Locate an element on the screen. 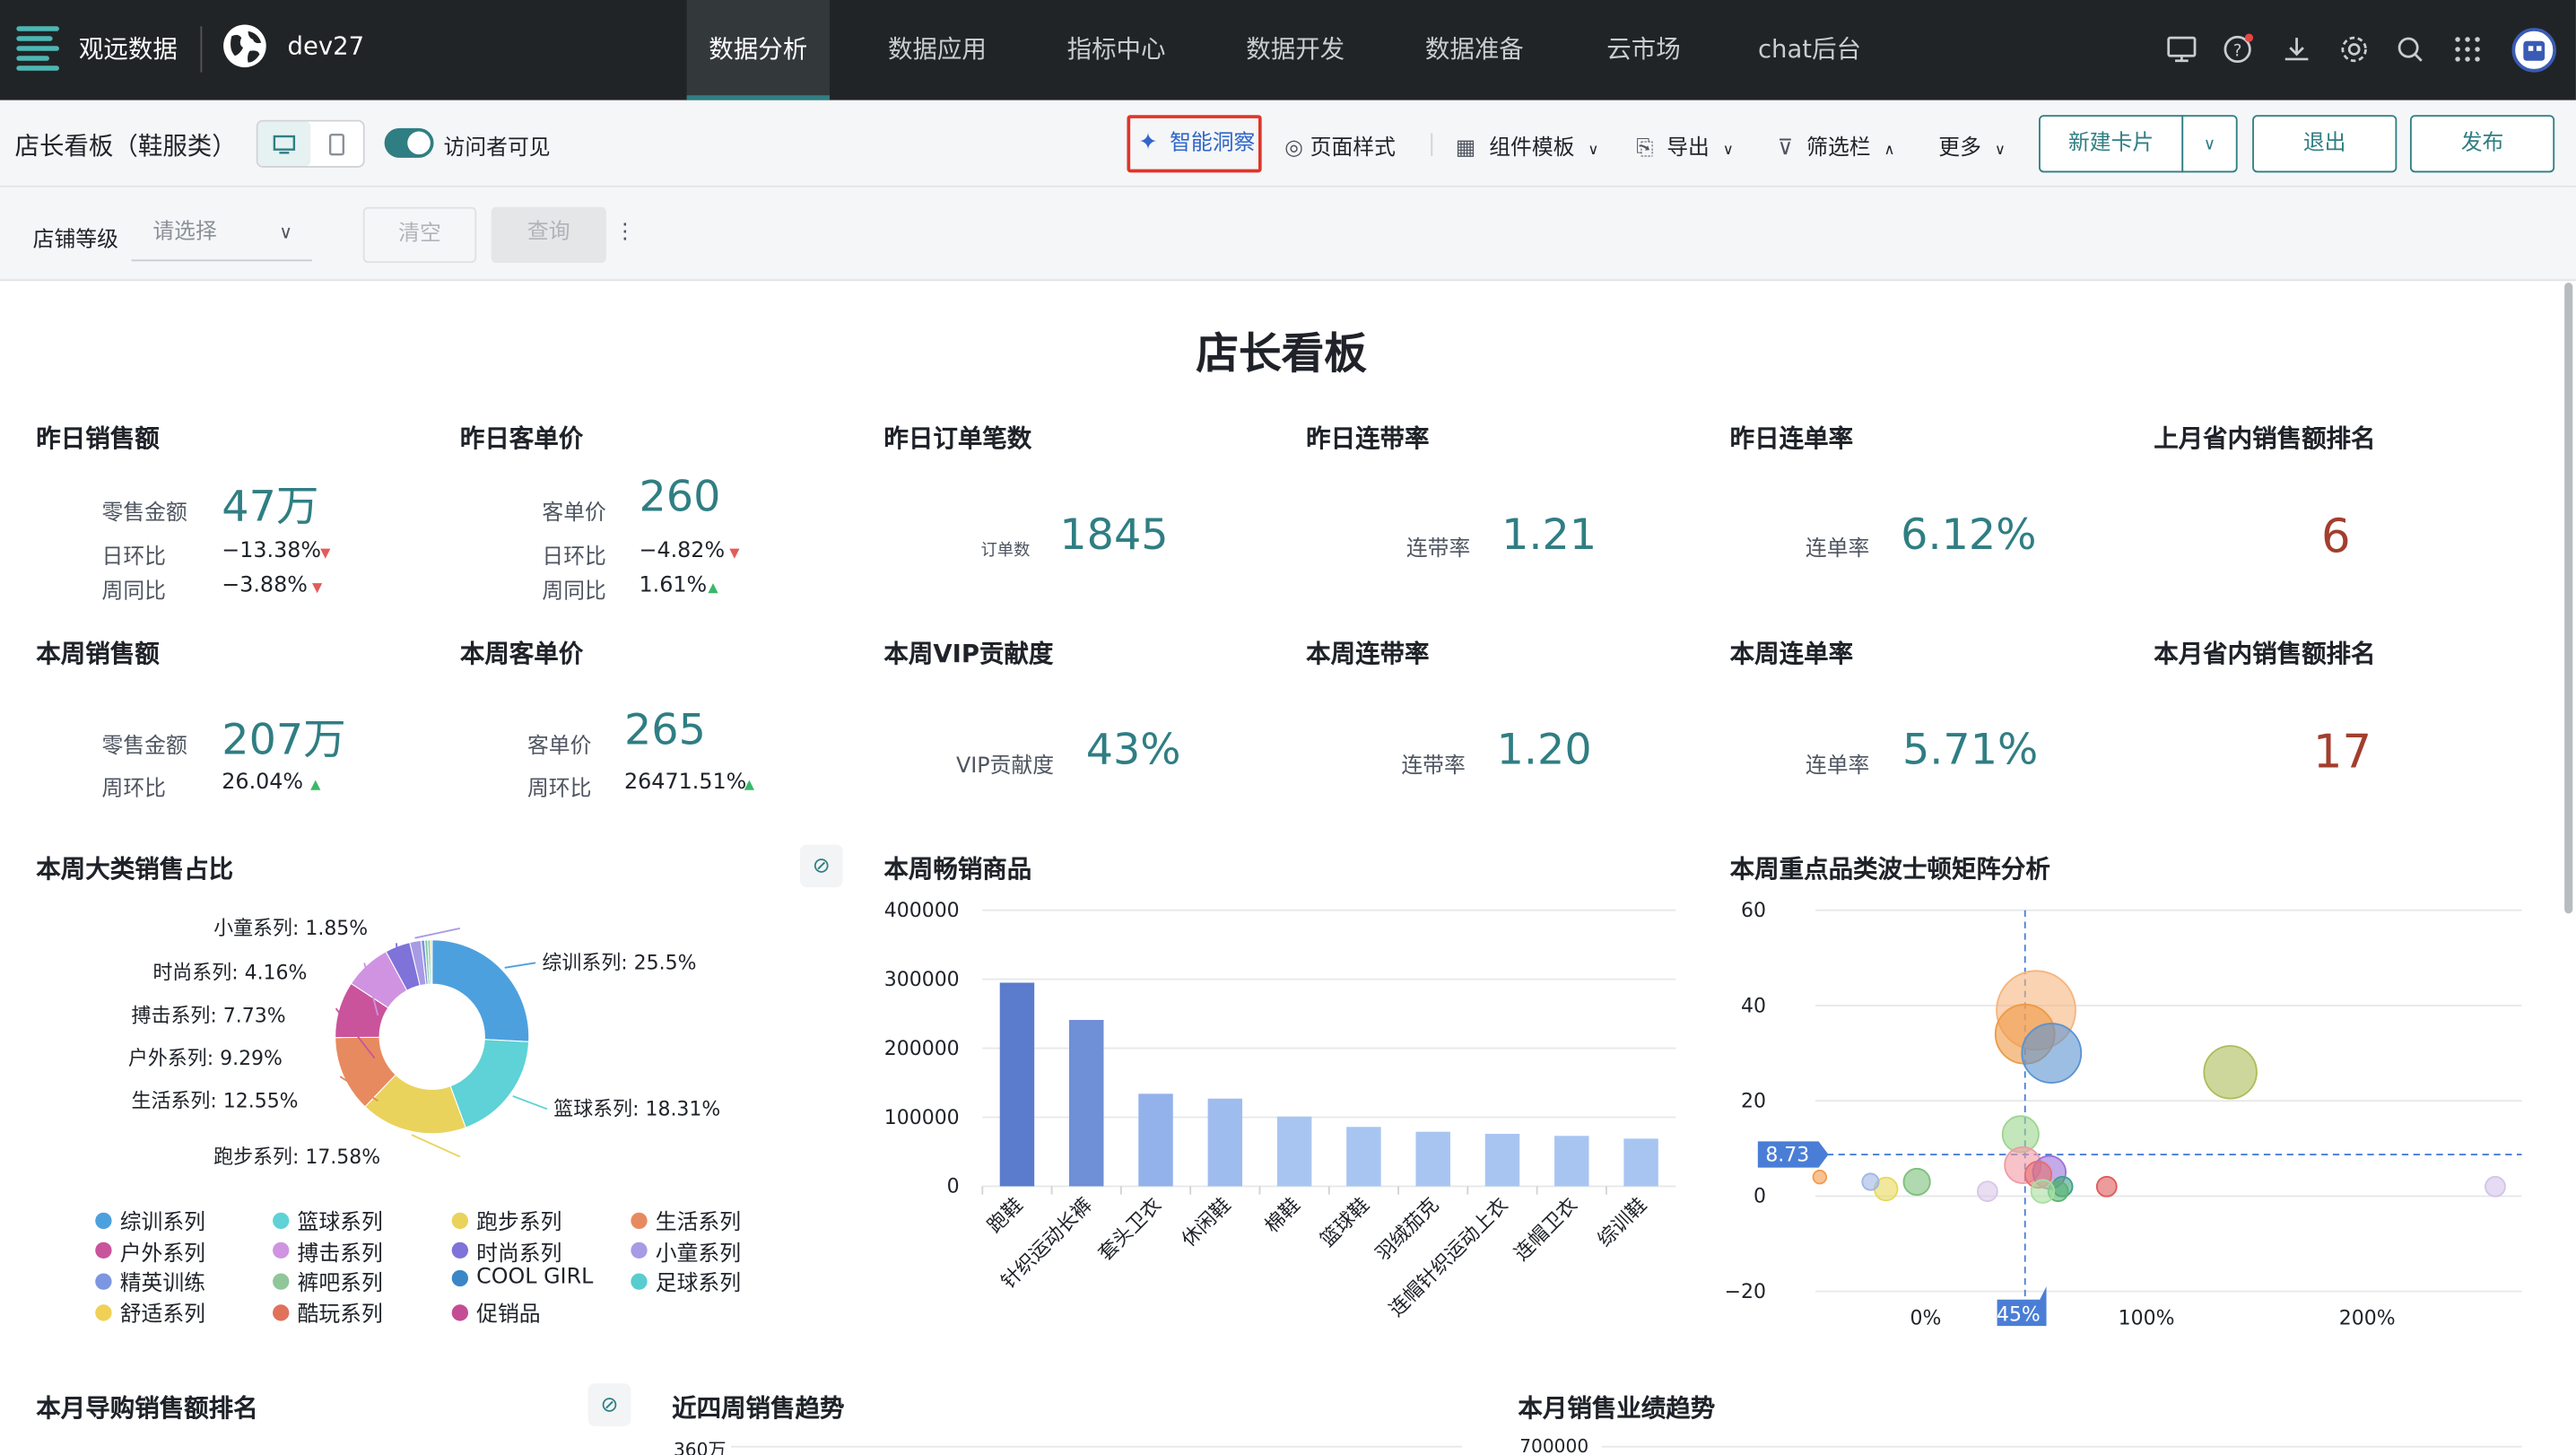  legend-item: 时尚系列 is located at coordinates (506, 1251).